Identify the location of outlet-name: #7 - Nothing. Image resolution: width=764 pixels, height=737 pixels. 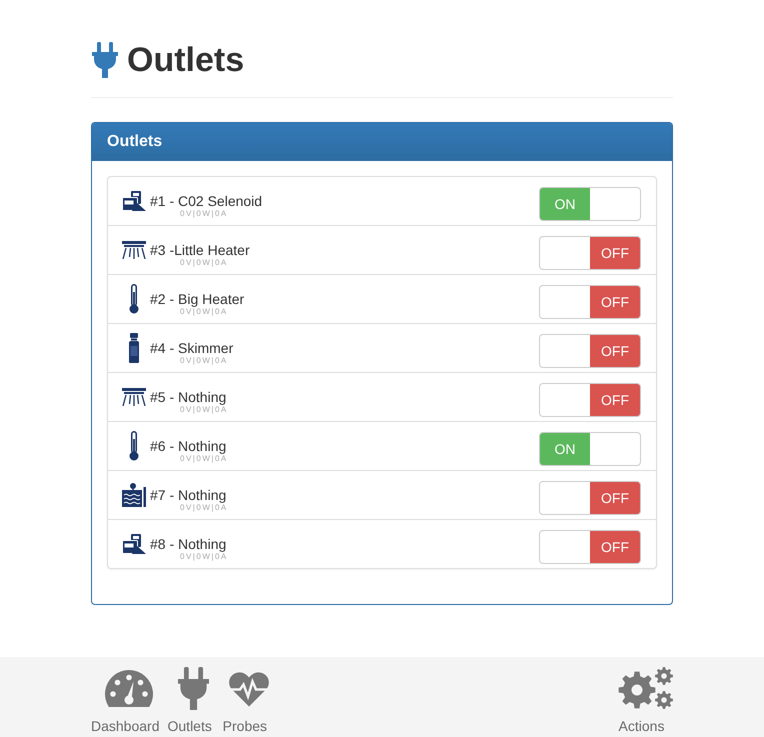
(188, 495).